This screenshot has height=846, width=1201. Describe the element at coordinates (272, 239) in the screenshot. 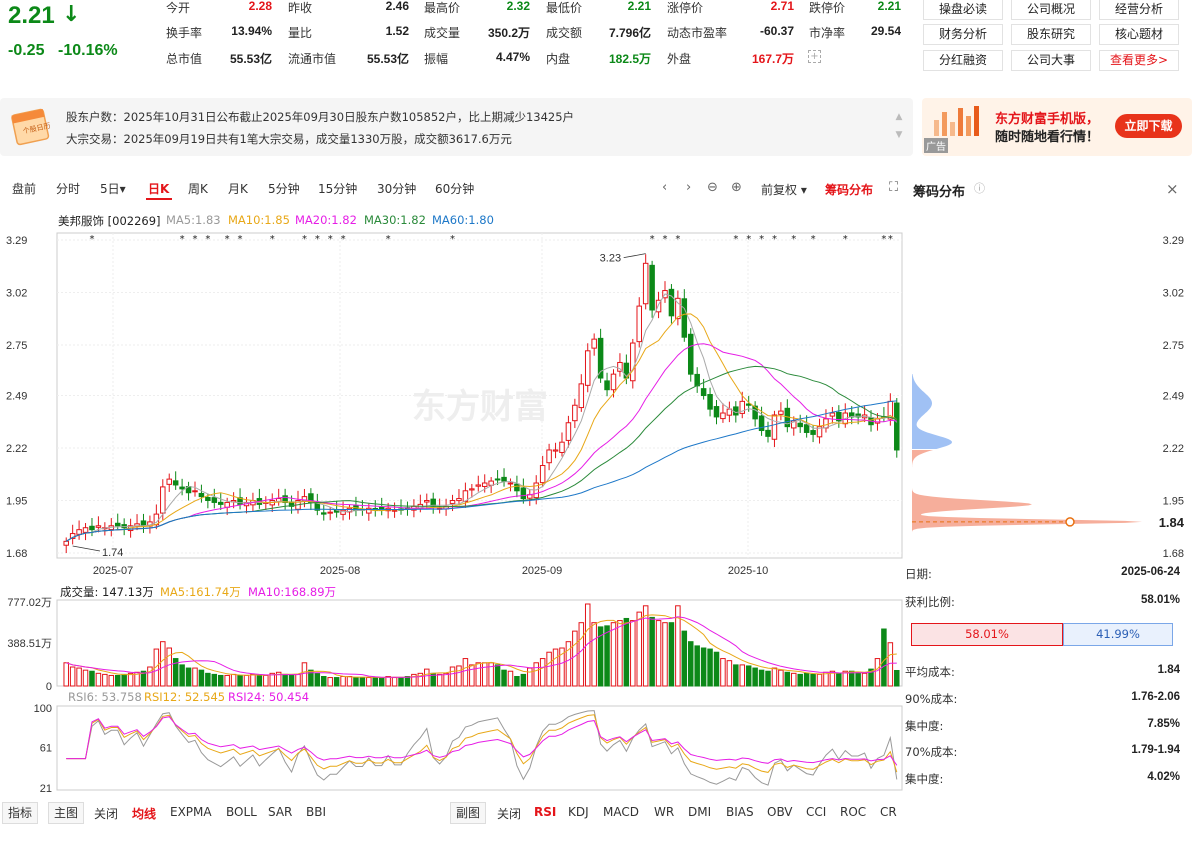

I see `event-marker-6: *` at that location.